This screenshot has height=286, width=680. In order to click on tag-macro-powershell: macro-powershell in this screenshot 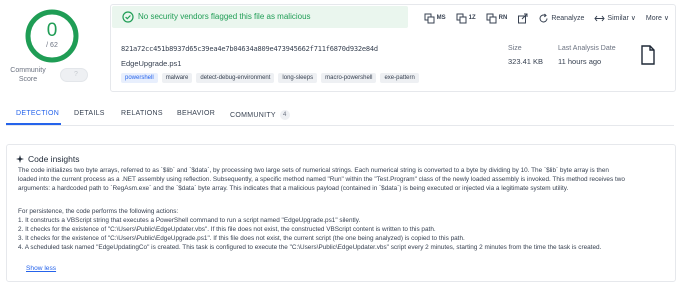, I will do `click(349, 78)`.